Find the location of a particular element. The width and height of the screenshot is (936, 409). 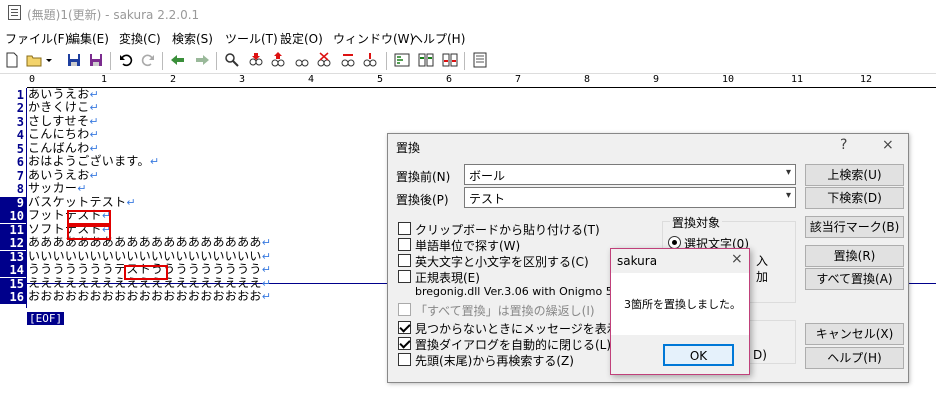

title-bar: (無題)1(更新) - sakura 2.2.0.1 is located at coordinates (468, 13).